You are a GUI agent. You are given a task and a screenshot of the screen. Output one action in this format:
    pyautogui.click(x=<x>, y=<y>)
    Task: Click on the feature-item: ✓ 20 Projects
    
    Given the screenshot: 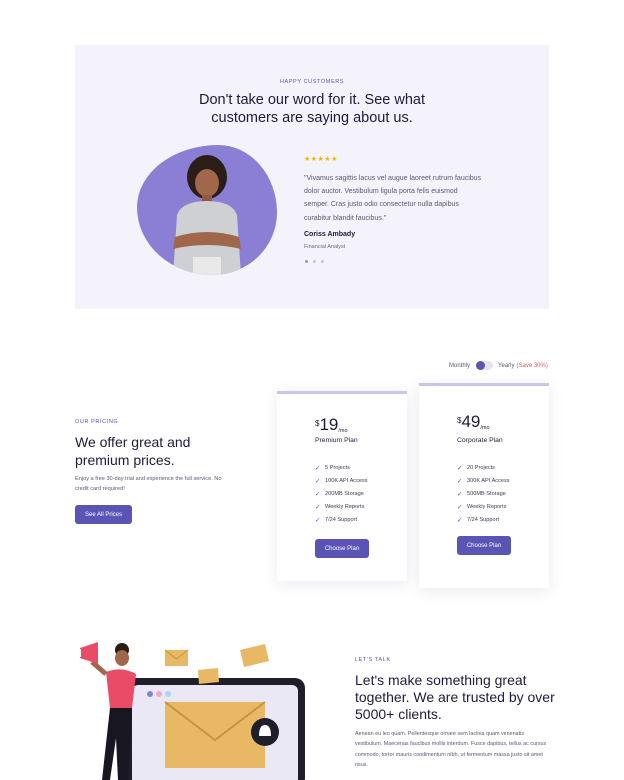 What is the action you would take?
    pyautogui.click(x=483, y=467)
    